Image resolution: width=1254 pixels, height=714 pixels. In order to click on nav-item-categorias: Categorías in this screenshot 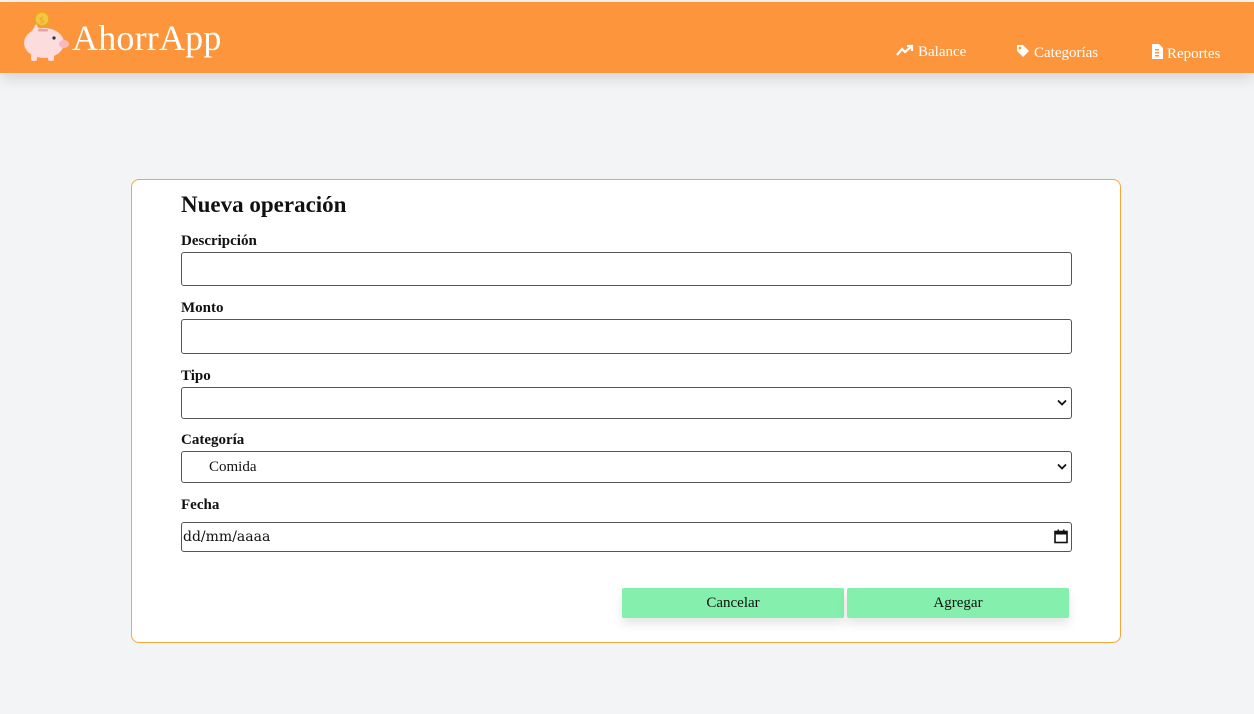, I will do `click(1057, 53)`.